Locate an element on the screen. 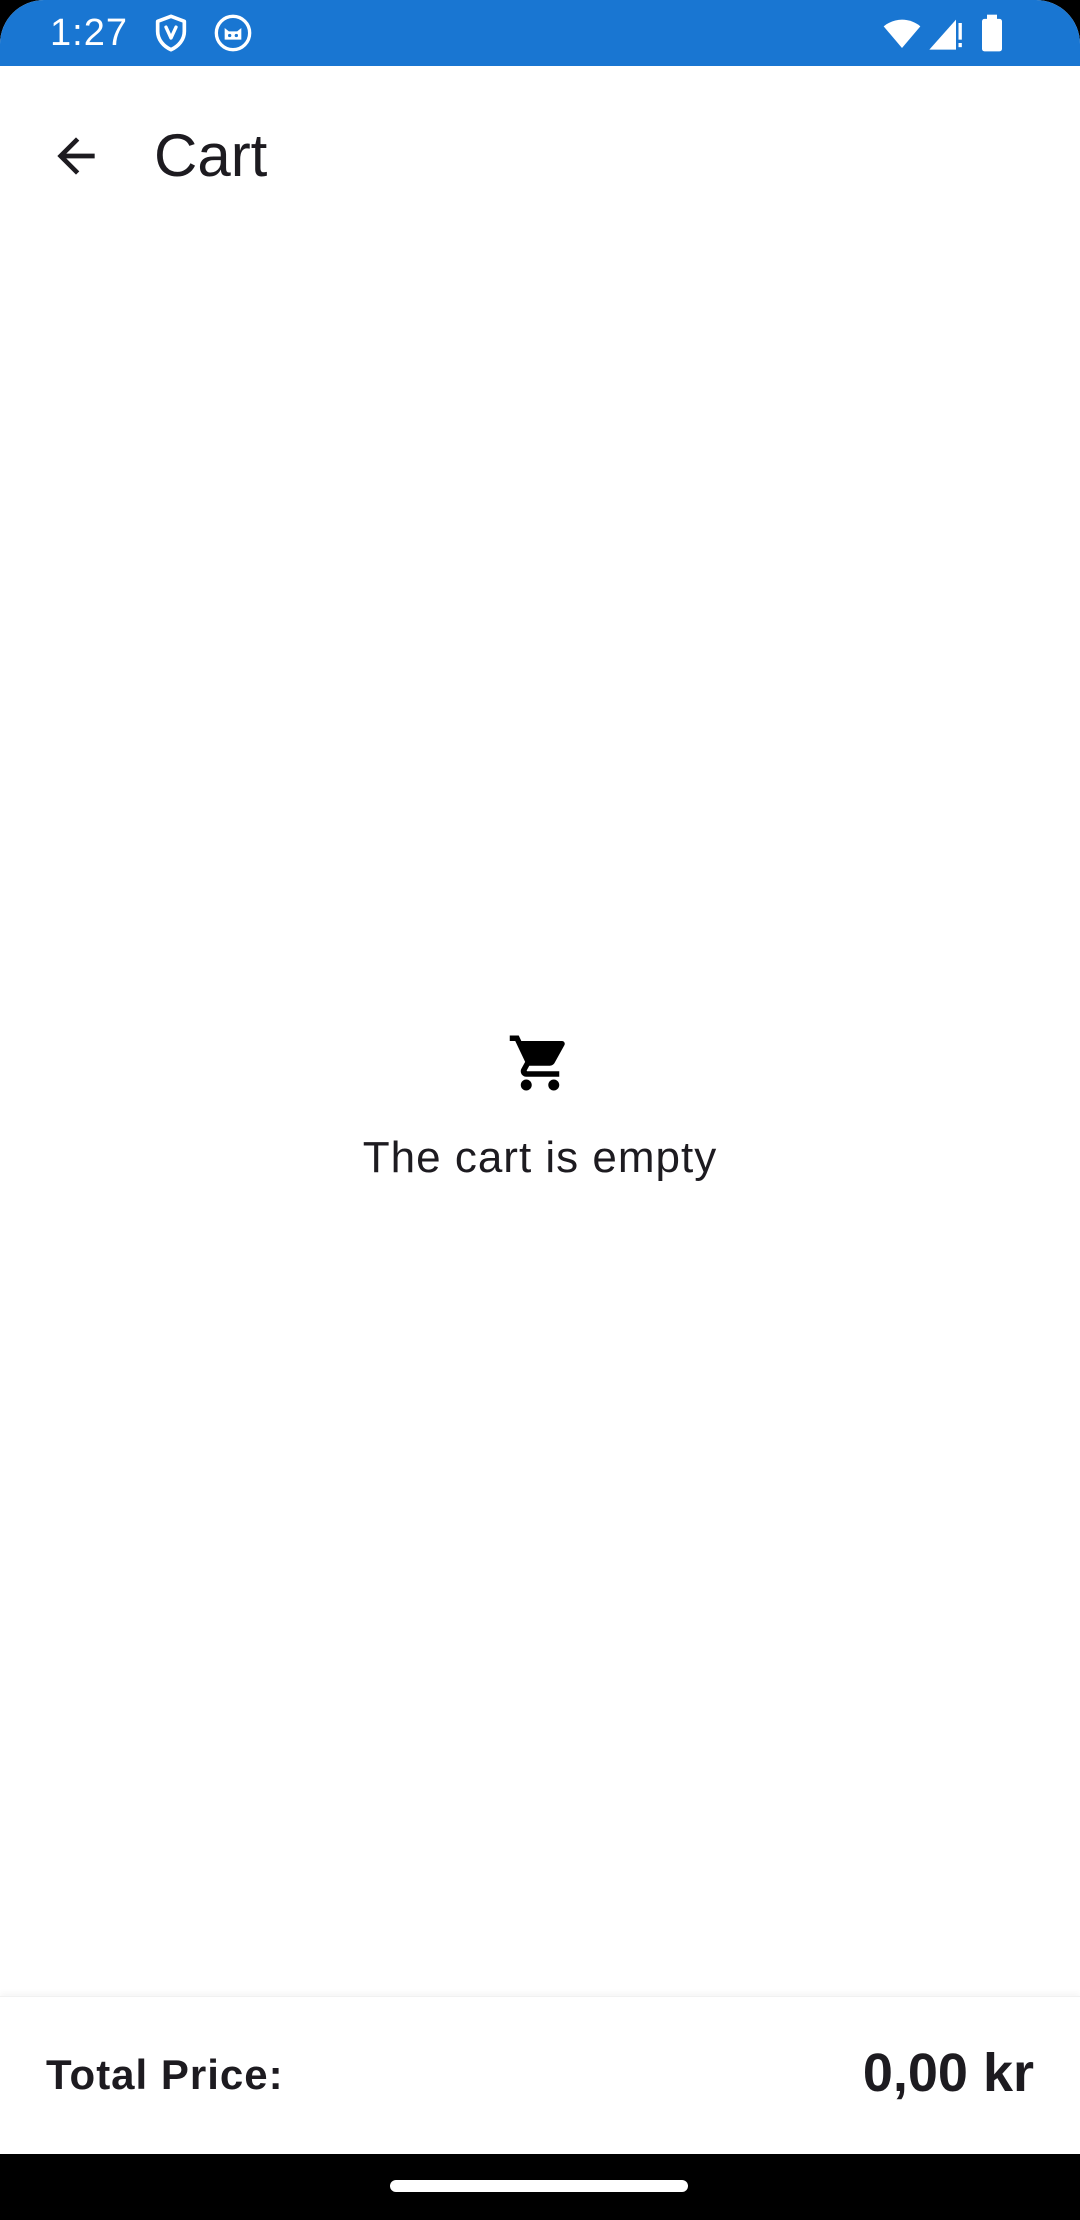 This screenshot has width=1080, height=2220. top-app-bar: Cart is located at coordinates (540, 154).